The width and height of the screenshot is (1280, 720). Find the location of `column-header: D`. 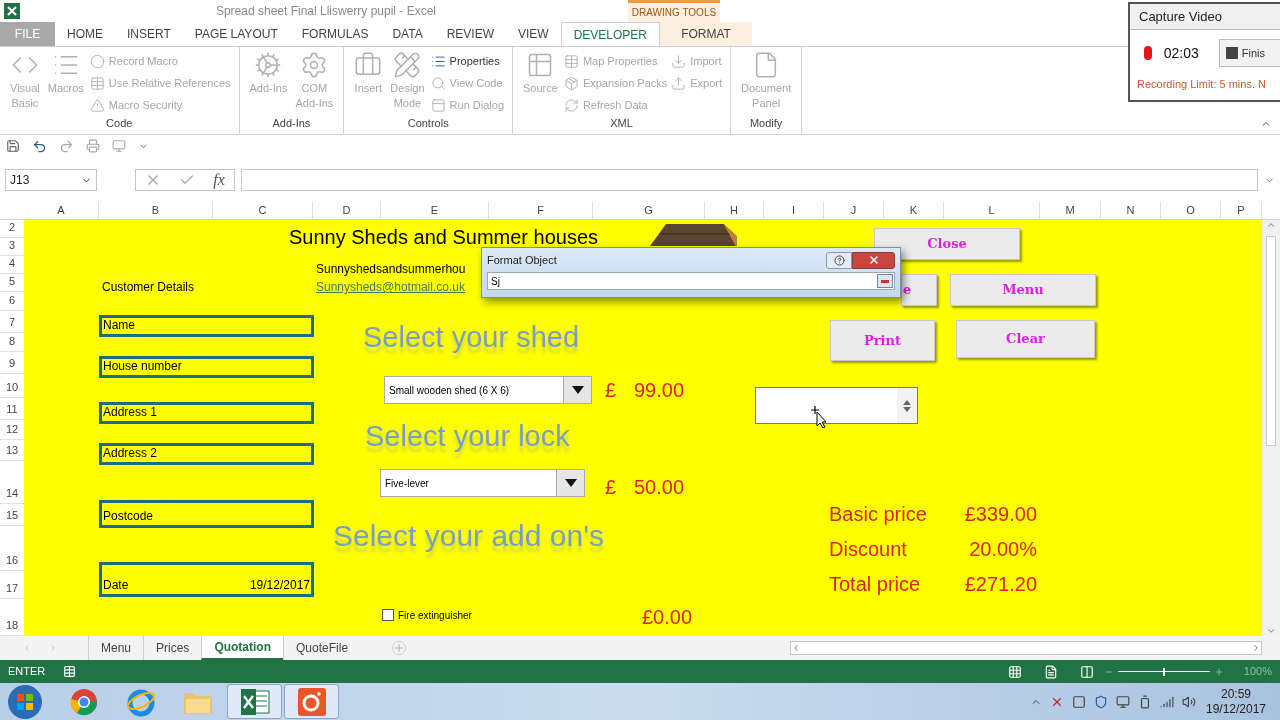

column-header: D is located at coordinates (347, 210).